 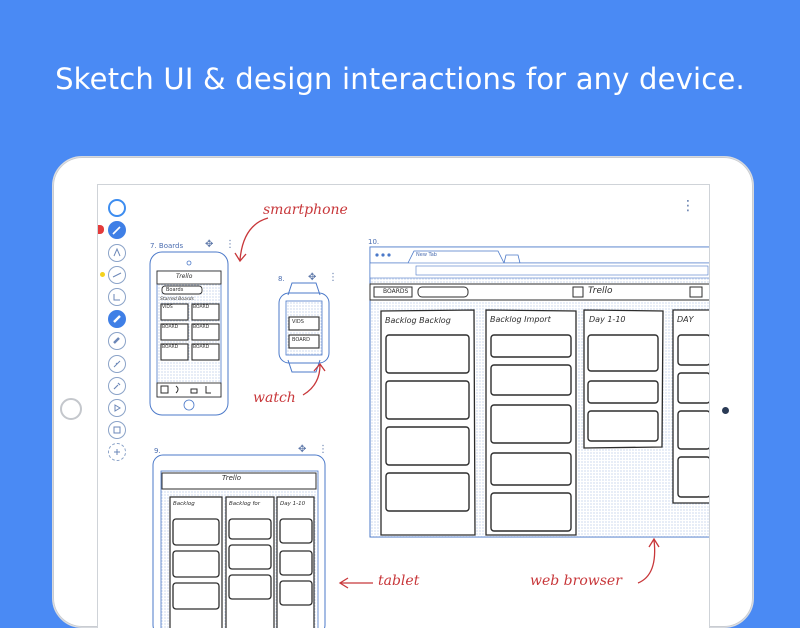 What do you see at coordinates (245, 504) in the screenshot?
I see `tablet-column-2: Backlog for` at bounding box center [245, 504].